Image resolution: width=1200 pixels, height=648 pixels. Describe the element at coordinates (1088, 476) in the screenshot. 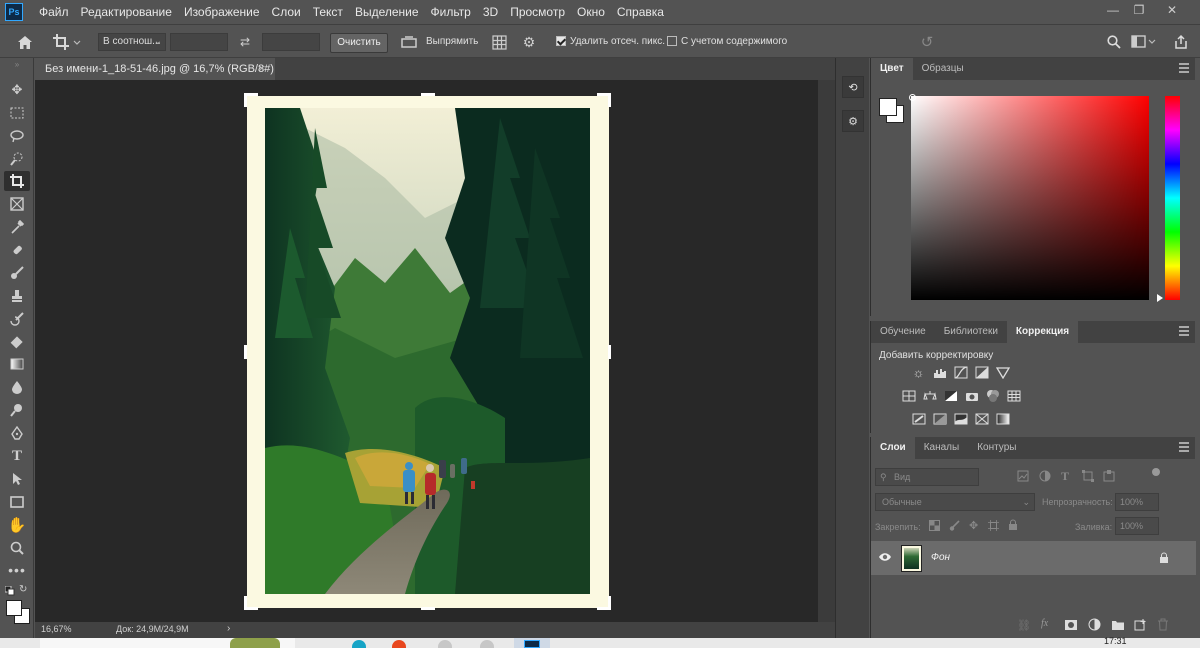

I see `filter-shape-icon` at that location.